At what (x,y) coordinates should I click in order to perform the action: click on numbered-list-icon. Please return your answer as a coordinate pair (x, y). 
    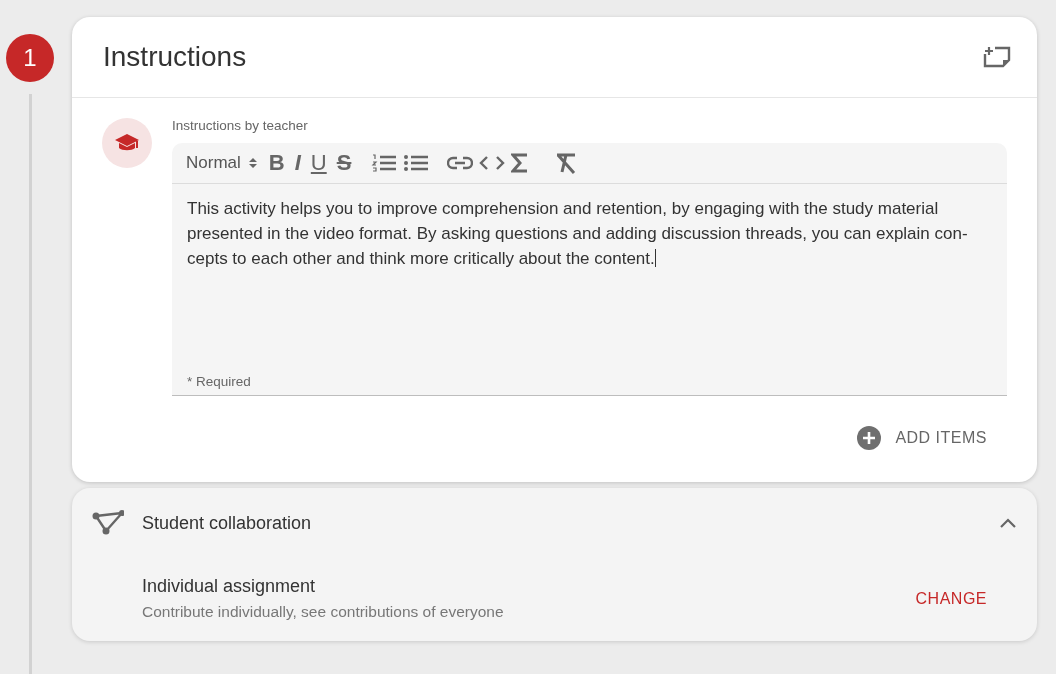
    Looking at the image, I should click on (384, 163).